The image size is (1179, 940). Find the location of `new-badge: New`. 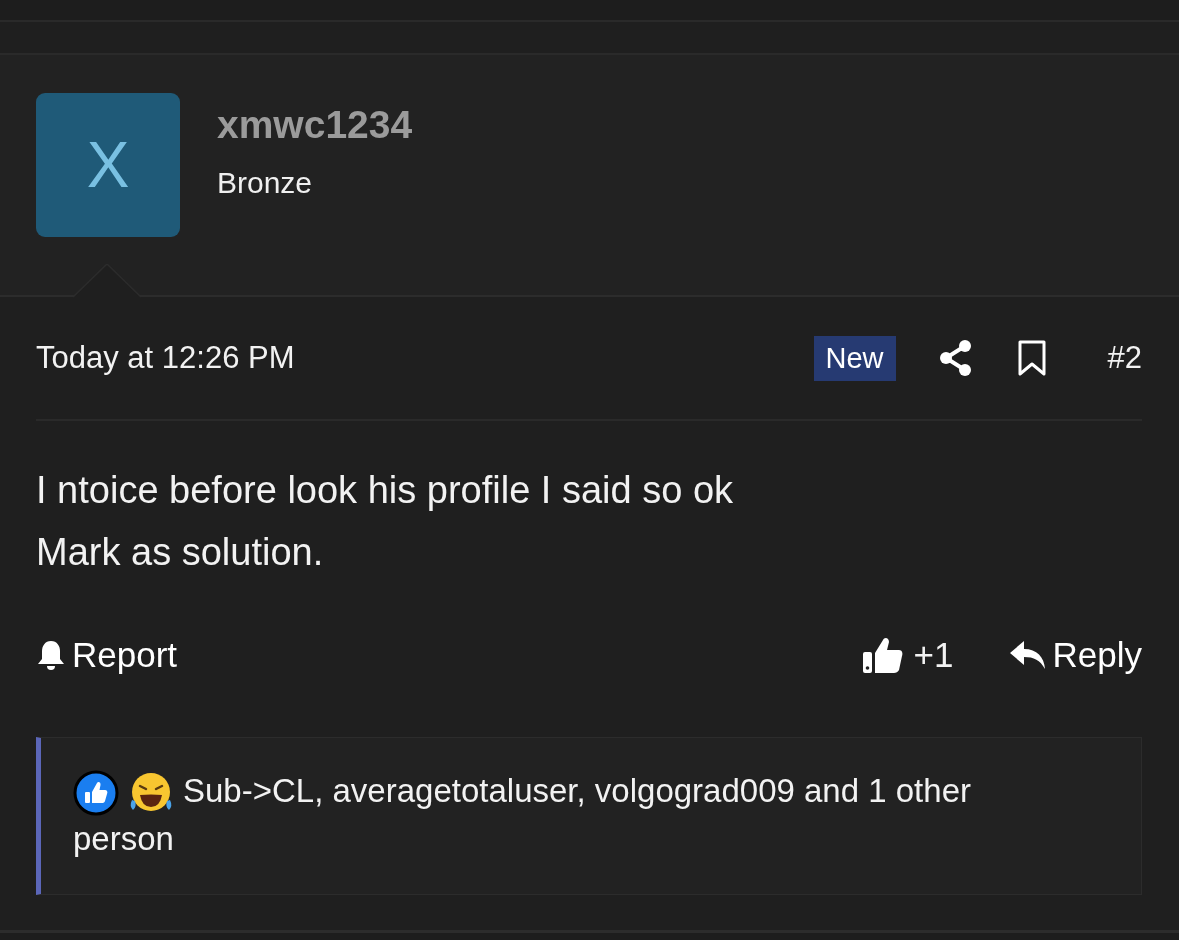

new-badge: New is located at coordinates (854, 358).